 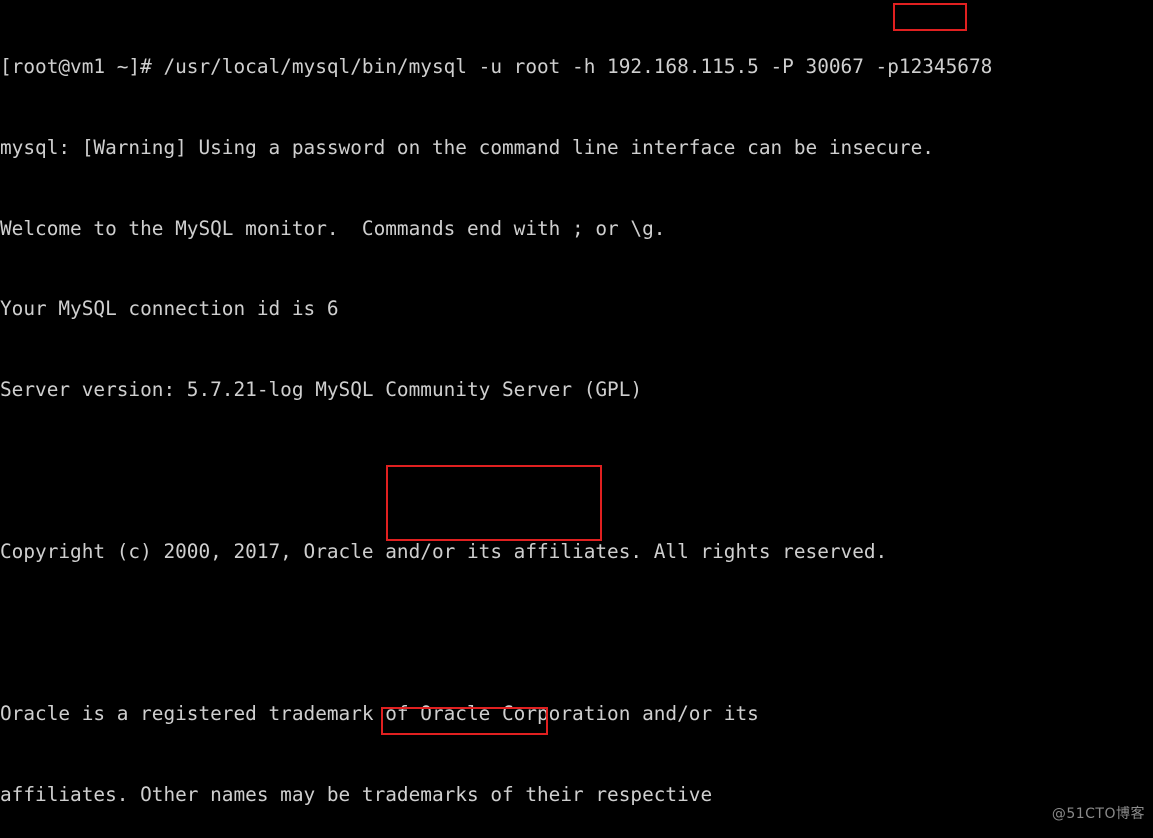 I want to click on watermark: @51CTO博客, so click(x=1098, y=814).